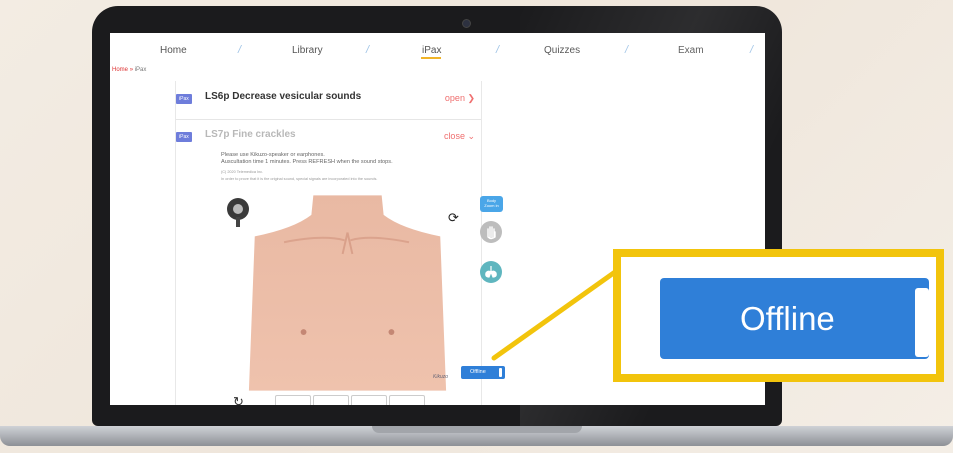 This screenshot has height=453, width=953. What do you see at coordinates (441, 377) in the screenshot?
I see `signature: Kikuzo` at bounding box center [441, 377].